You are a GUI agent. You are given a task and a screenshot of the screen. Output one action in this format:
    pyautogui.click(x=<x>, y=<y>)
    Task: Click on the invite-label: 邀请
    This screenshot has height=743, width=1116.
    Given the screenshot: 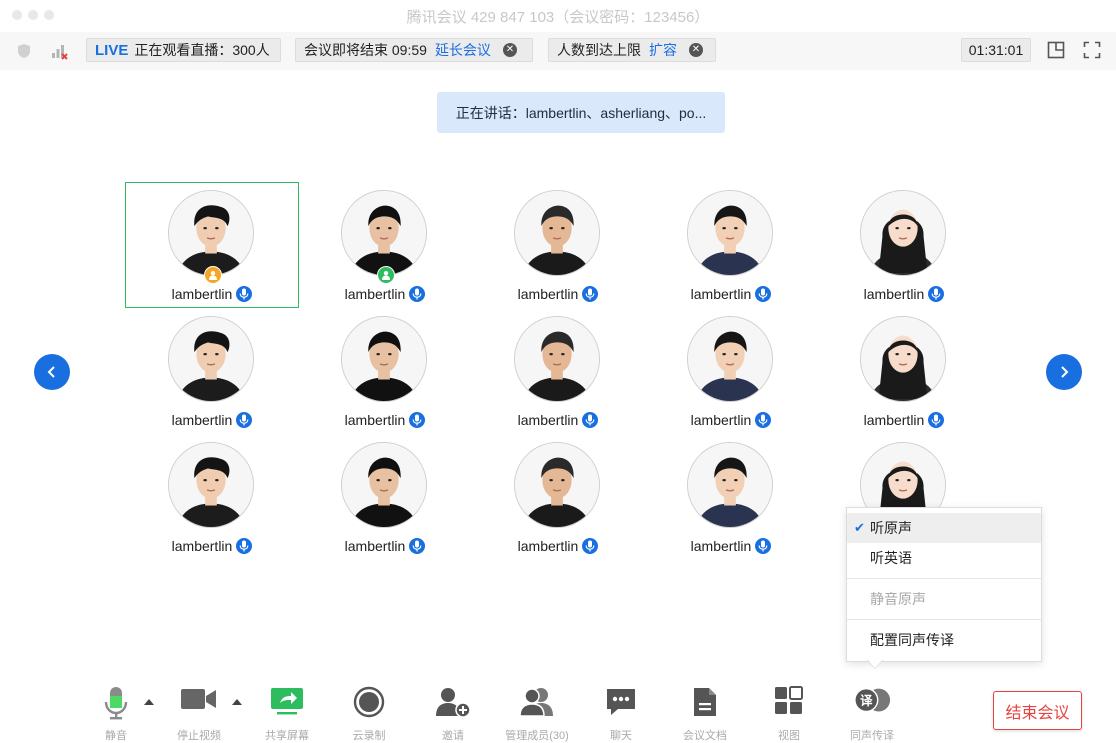 What is the action you would take?
    pyautogui.click(x=453, y=736)
    